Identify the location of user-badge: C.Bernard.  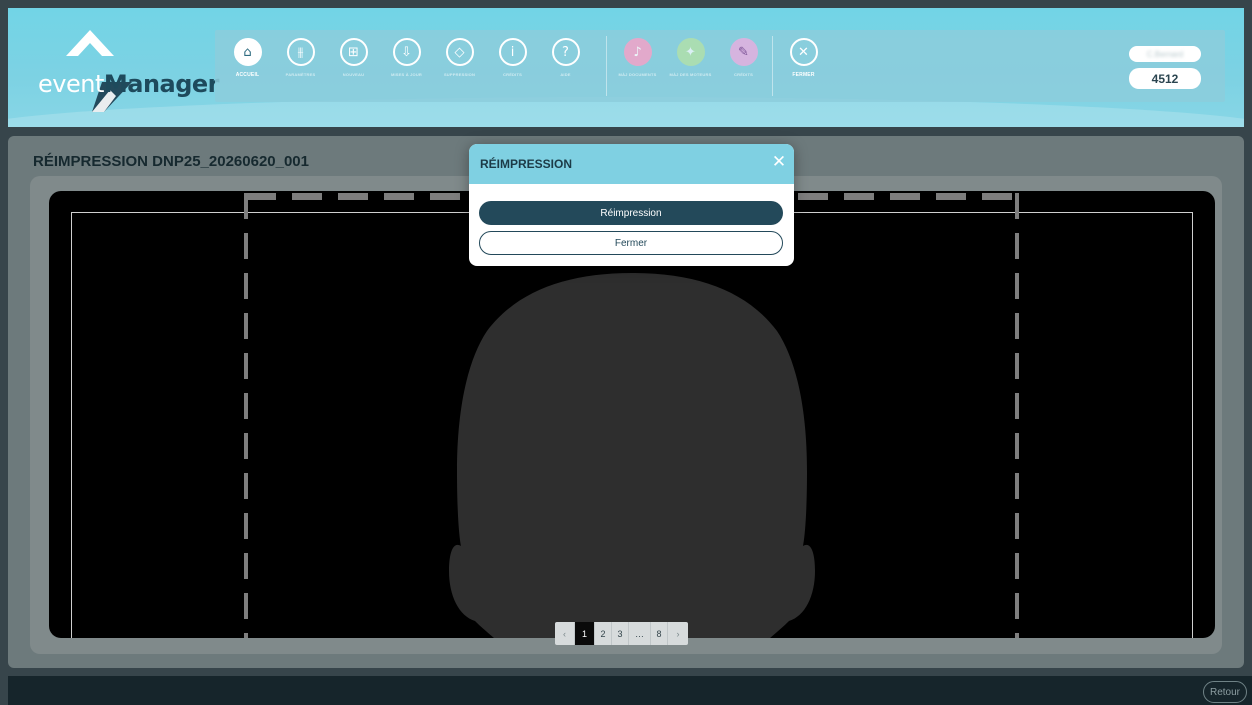
(1165, 54).